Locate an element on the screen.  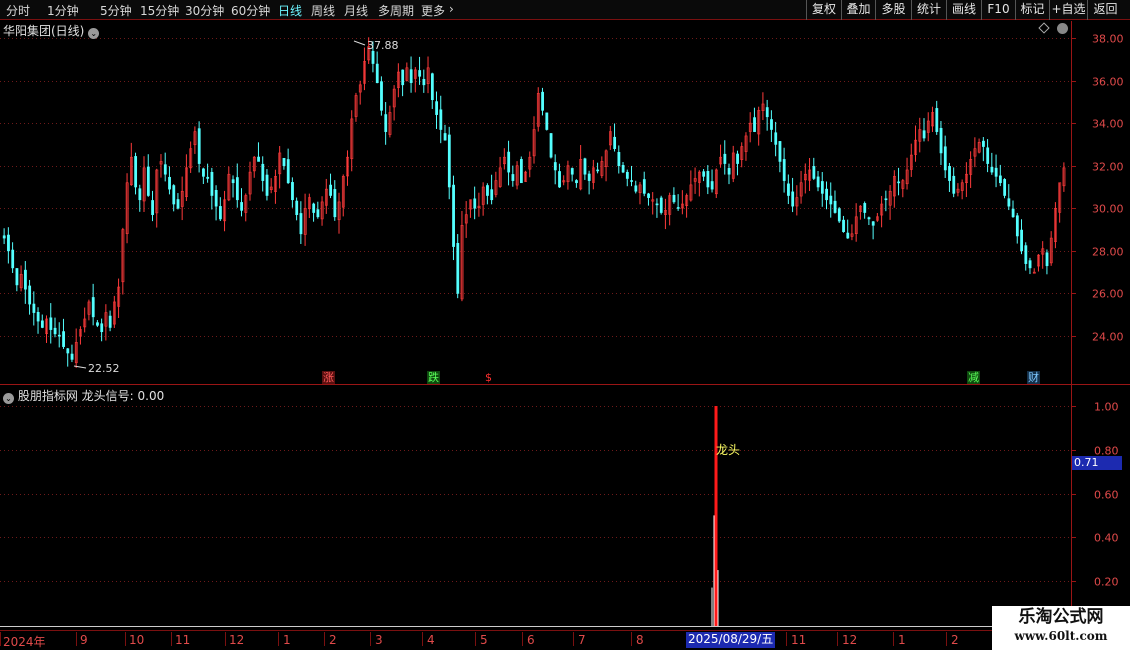
event-tag-finance: 财 is located at coordinates (1033, 377).